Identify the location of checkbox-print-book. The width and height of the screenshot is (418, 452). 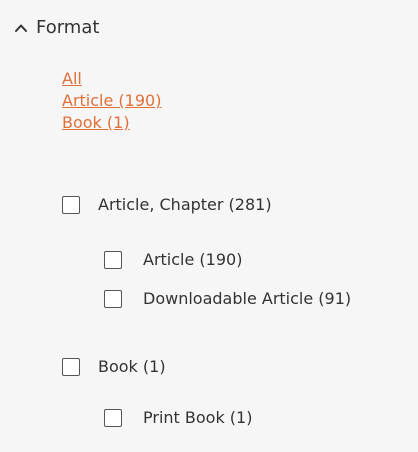
(113, 417).